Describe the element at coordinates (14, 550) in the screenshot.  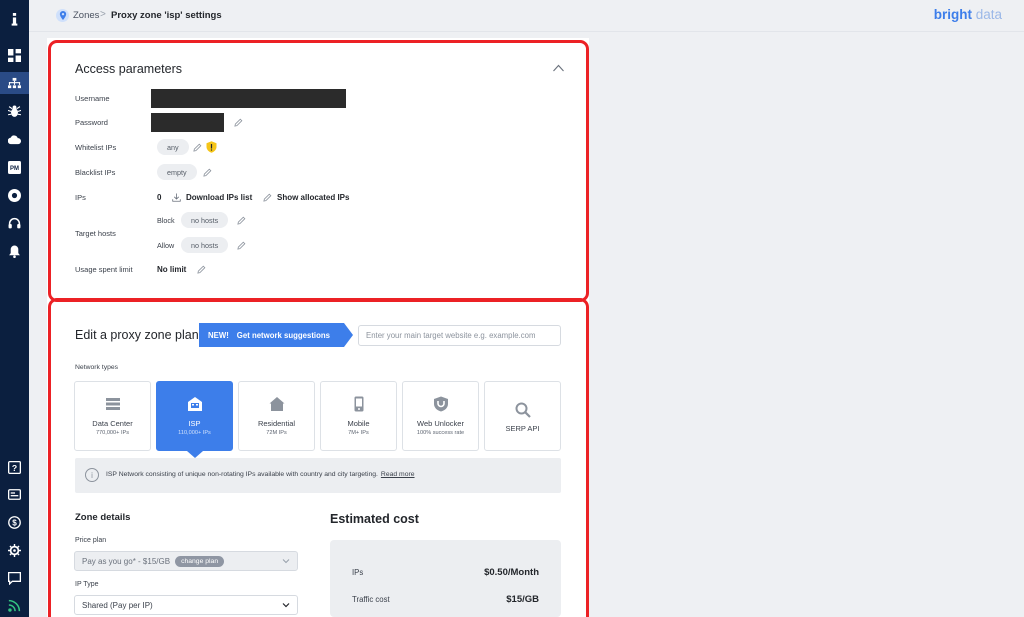
I see `settings-gear-icon` at that location.